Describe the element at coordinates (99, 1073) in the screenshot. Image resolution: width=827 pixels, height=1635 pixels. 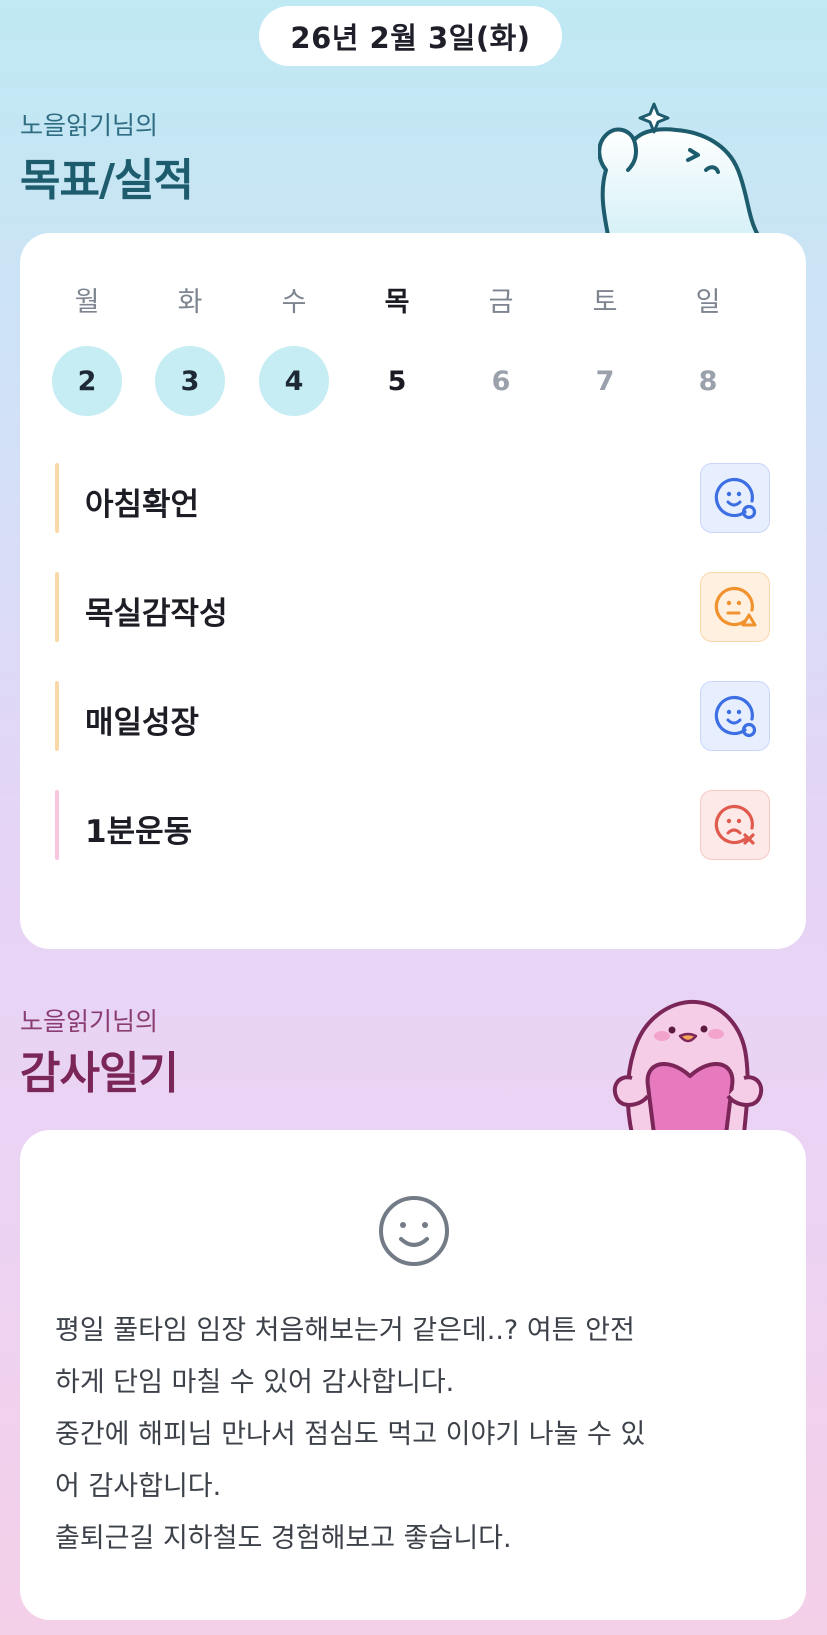
I see `gratitude-section-title: 감사일기` at that location.